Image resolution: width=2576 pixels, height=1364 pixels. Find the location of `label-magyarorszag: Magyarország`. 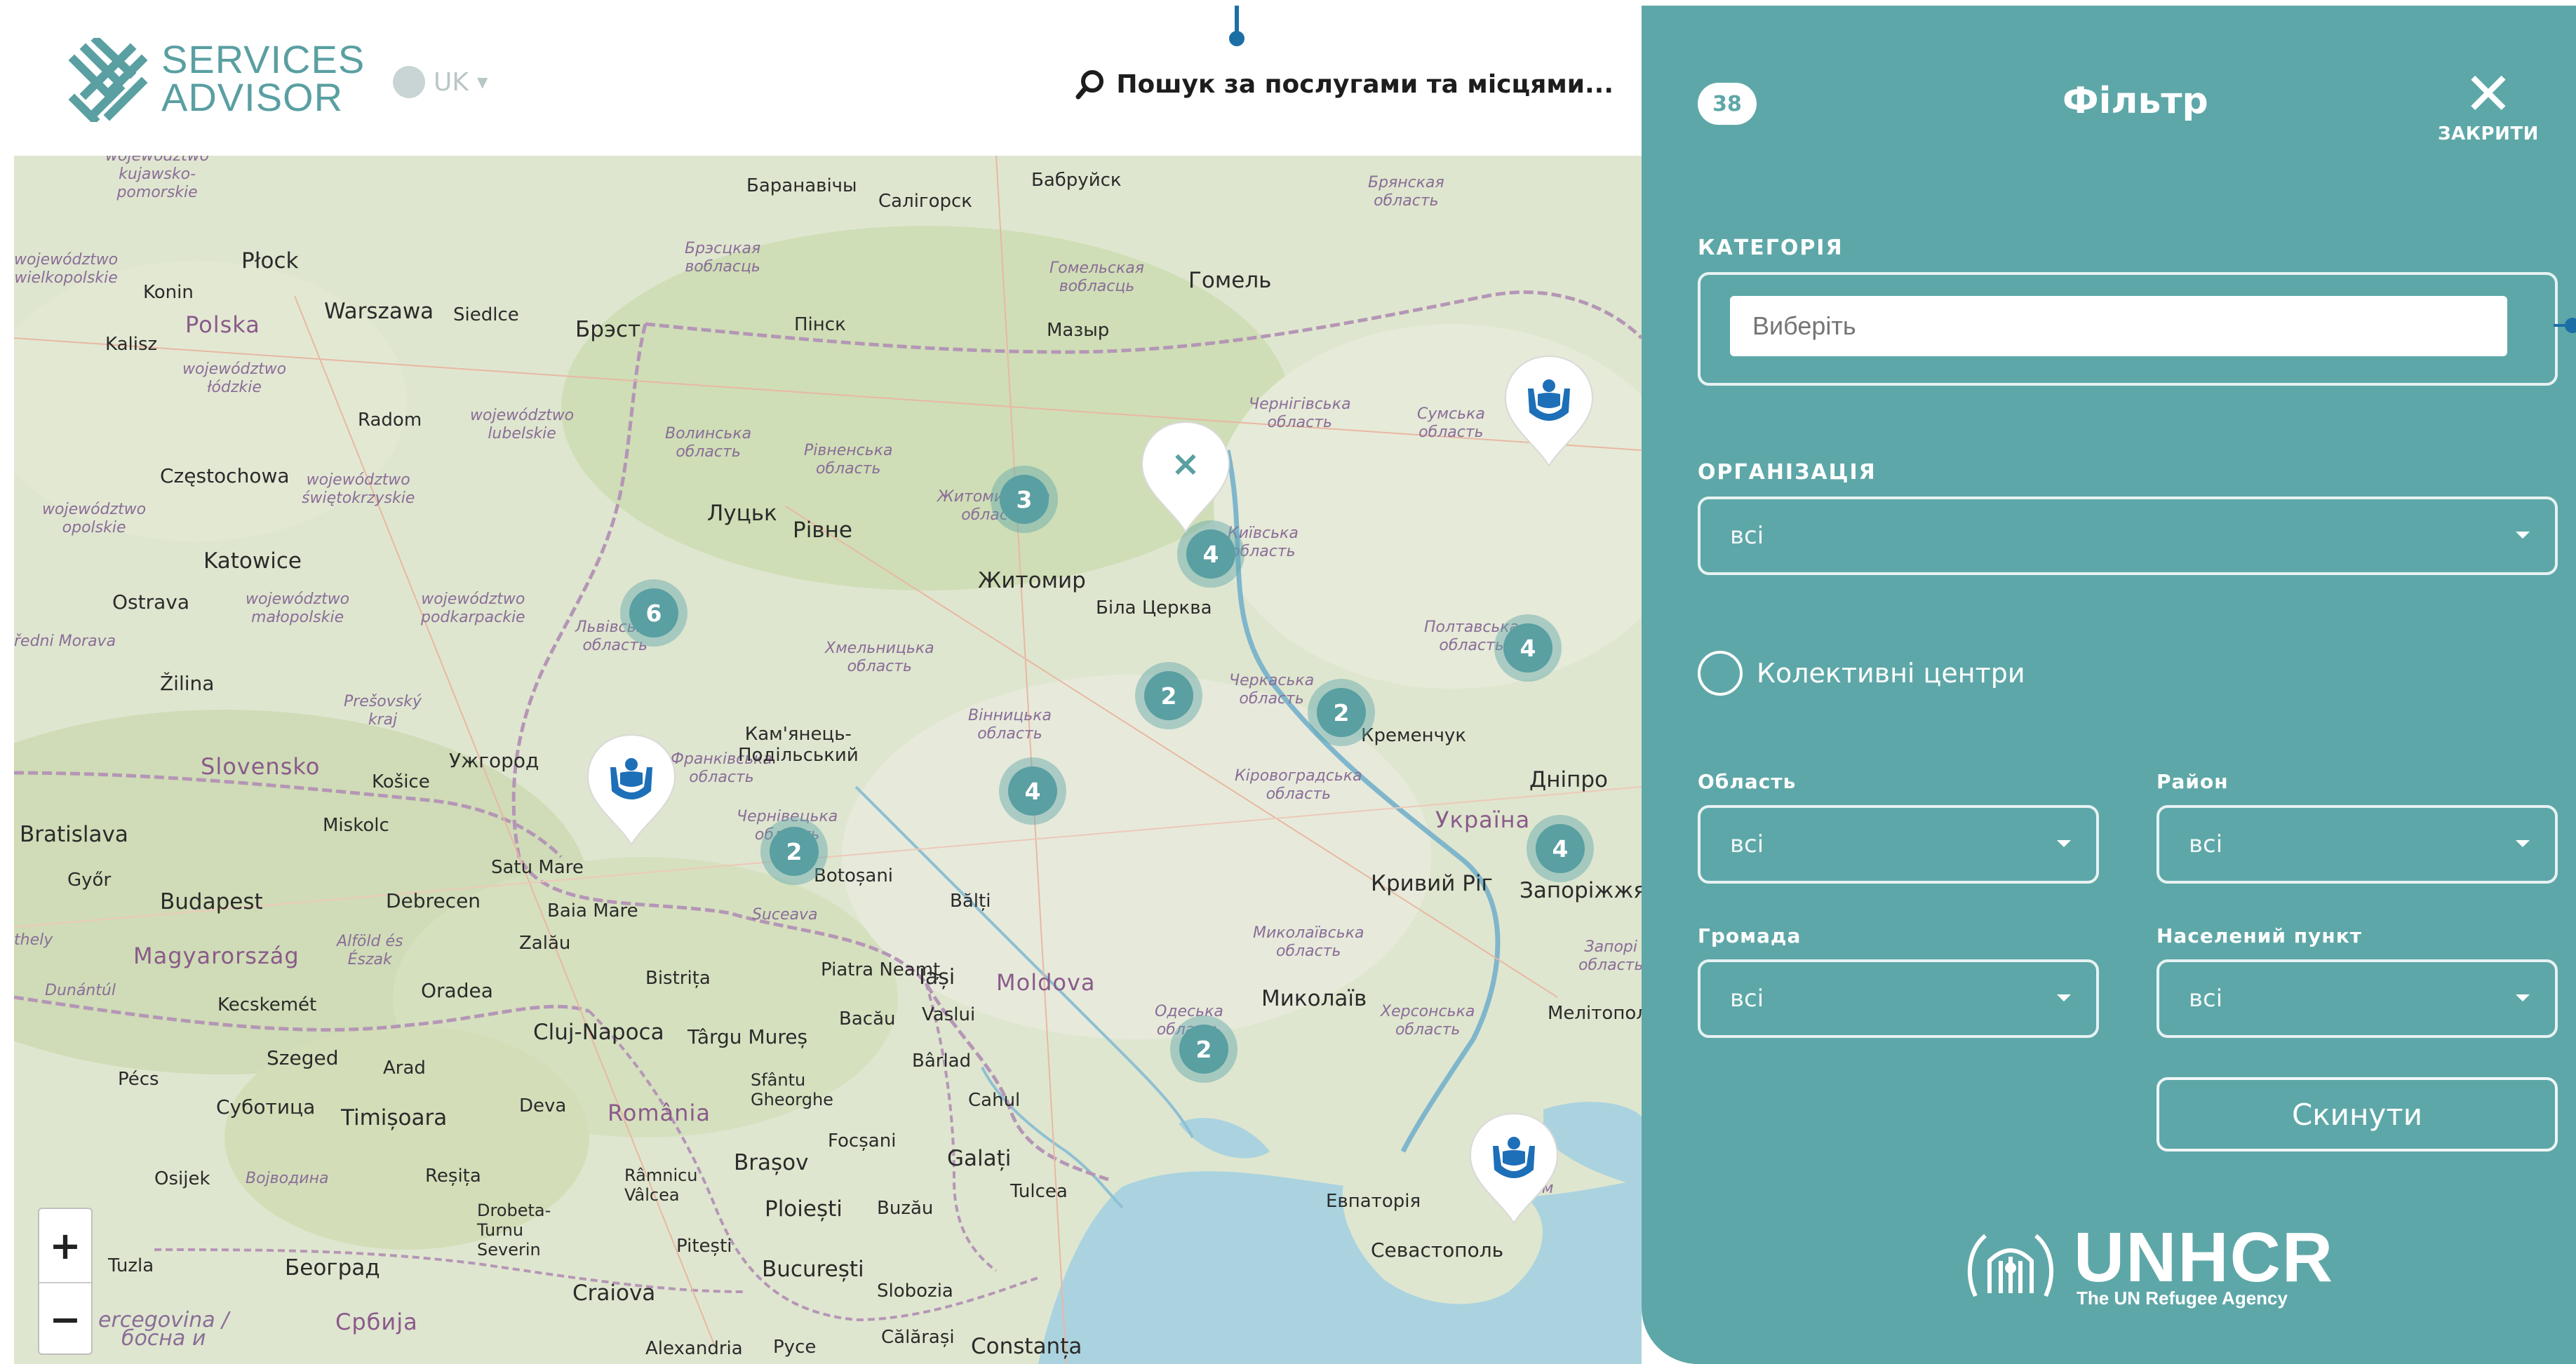

label-magyarorszag: Magyarország is located at coordinates (216, 956).